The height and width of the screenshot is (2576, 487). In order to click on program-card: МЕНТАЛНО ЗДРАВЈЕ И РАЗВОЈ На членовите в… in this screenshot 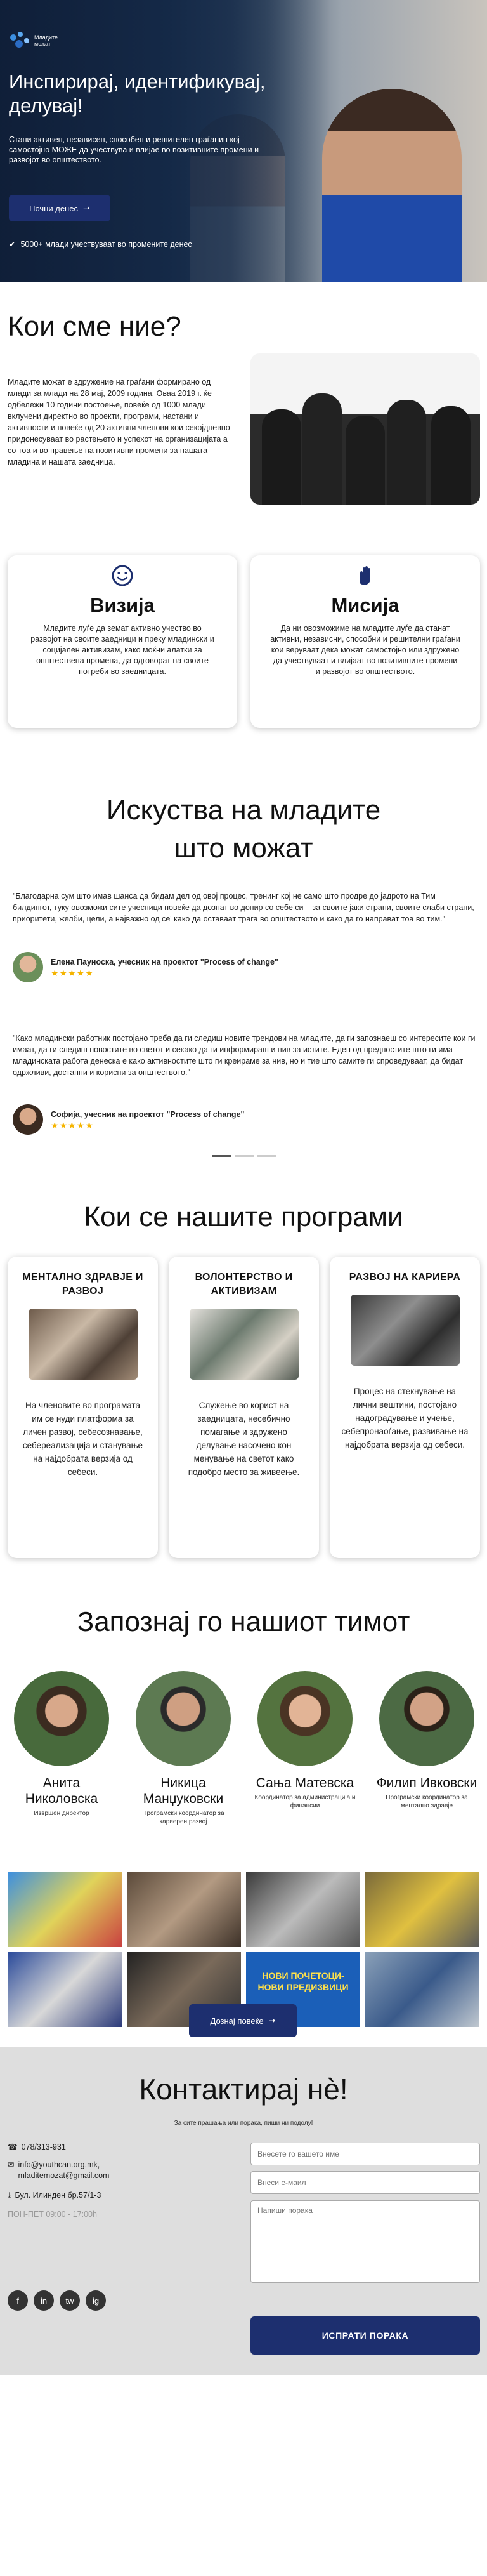, I will do `click(83, 1408)`.